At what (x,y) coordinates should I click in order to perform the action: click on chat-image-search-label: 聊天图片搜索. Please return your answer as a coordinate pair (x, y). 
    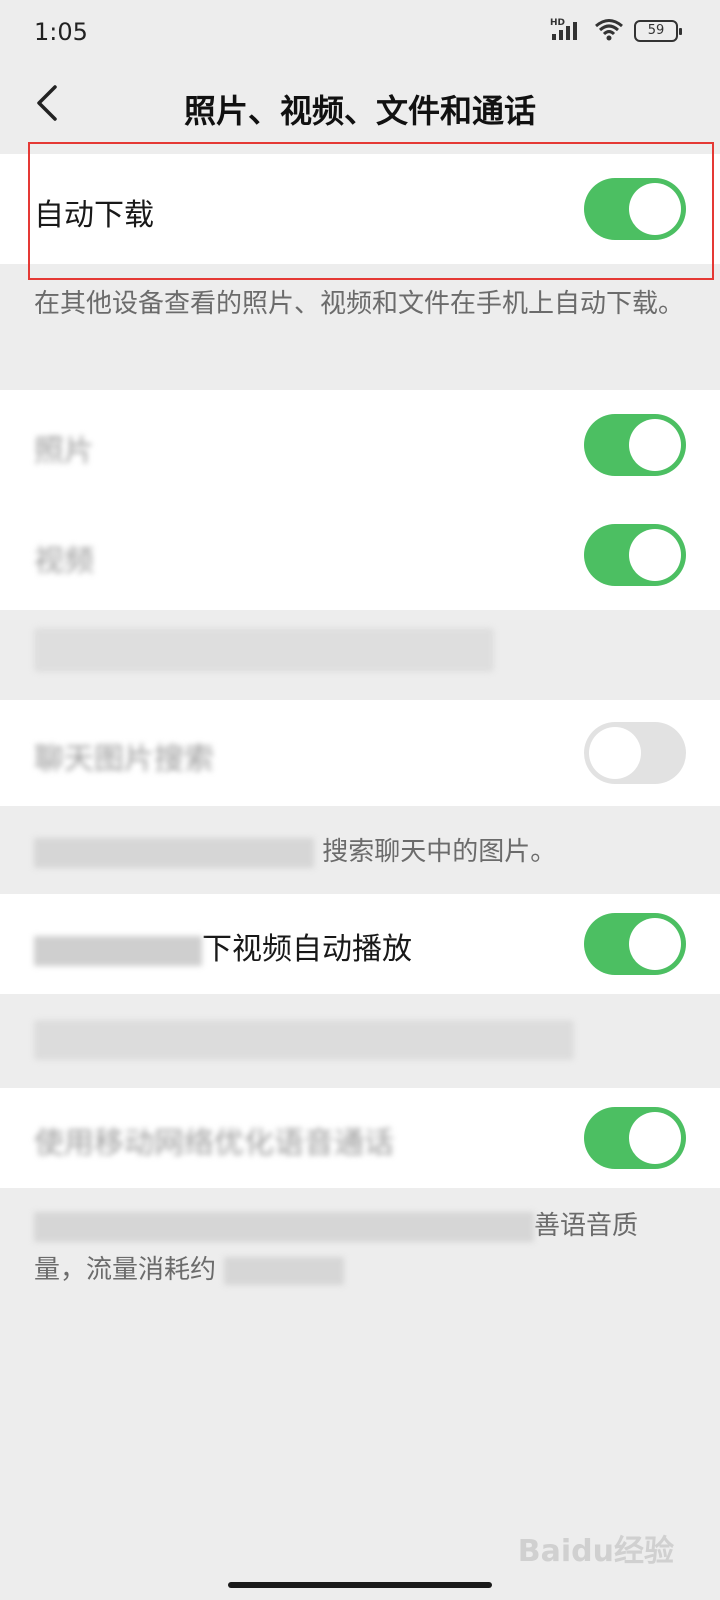
    Looking at the image, I should click on (124, 759).